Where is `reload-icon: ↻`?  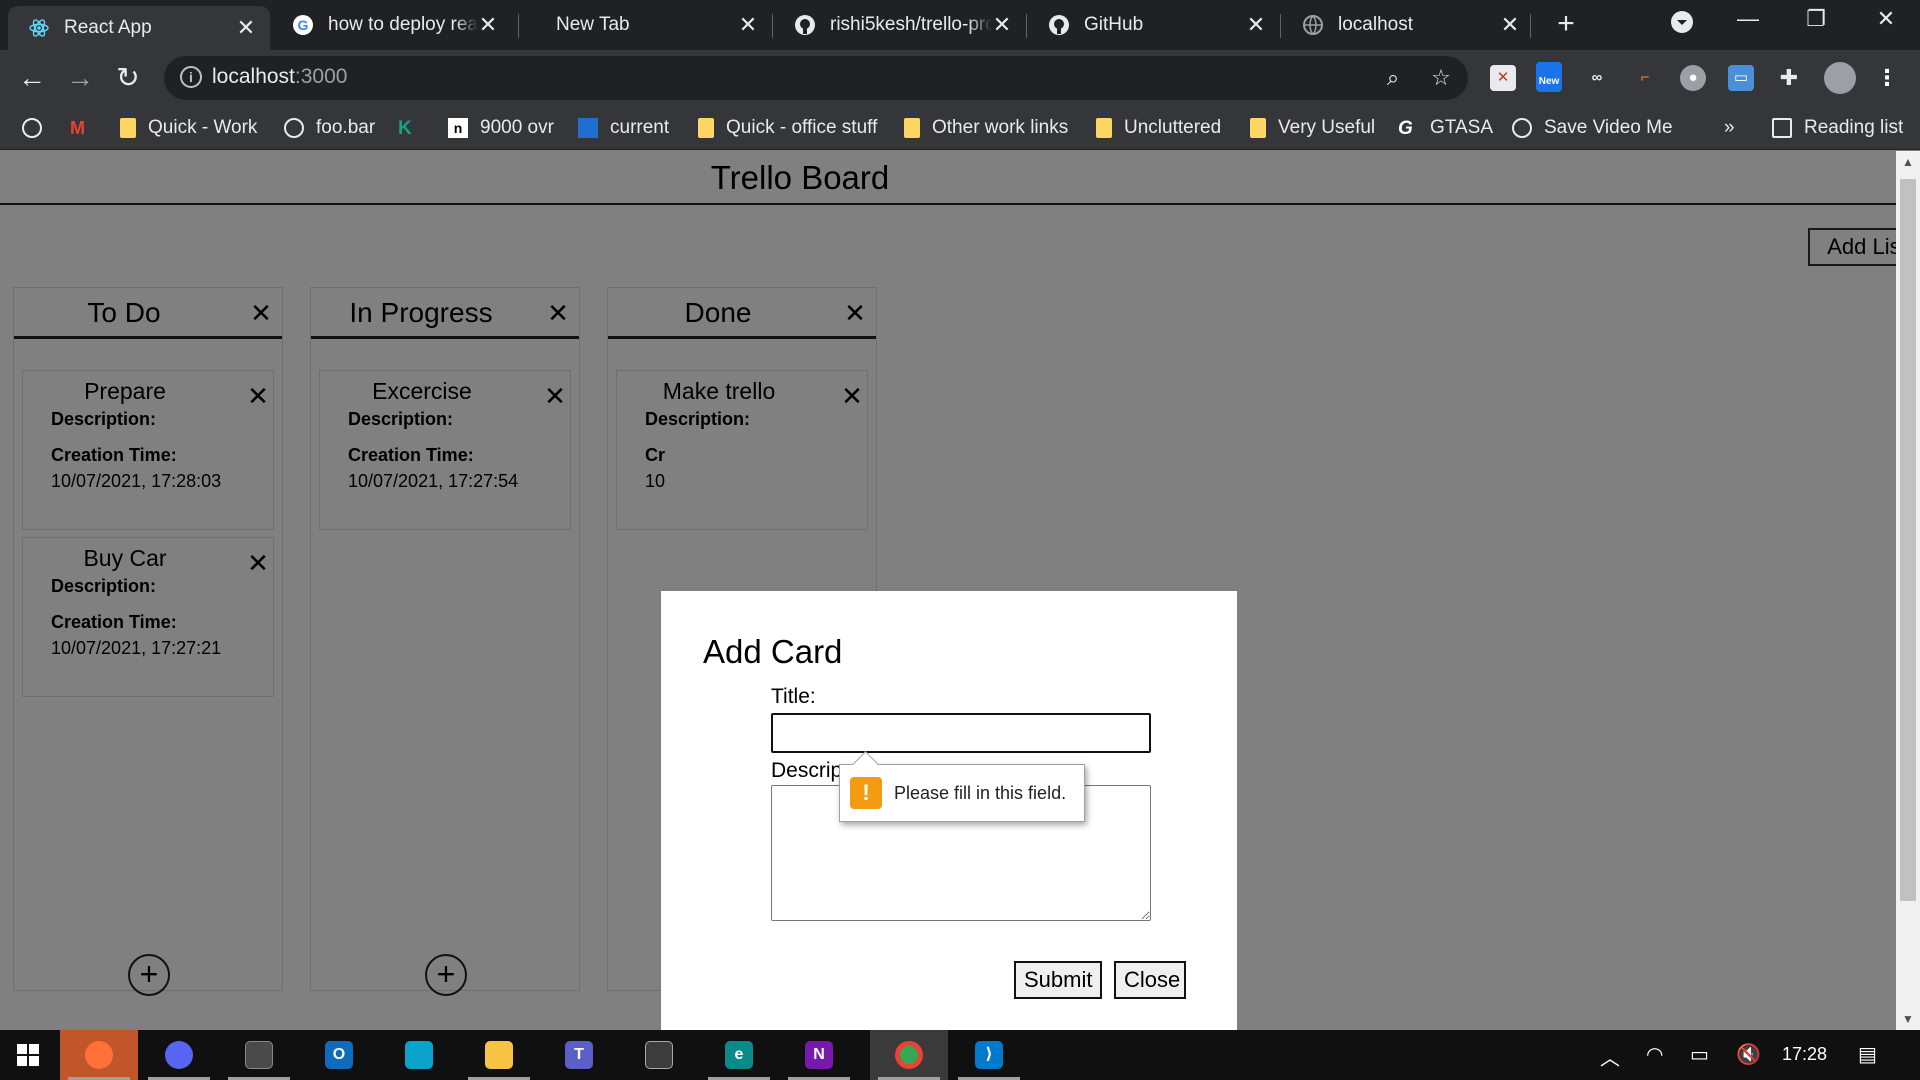
reload-icon: ↻ is located at coordinates (128, 78).